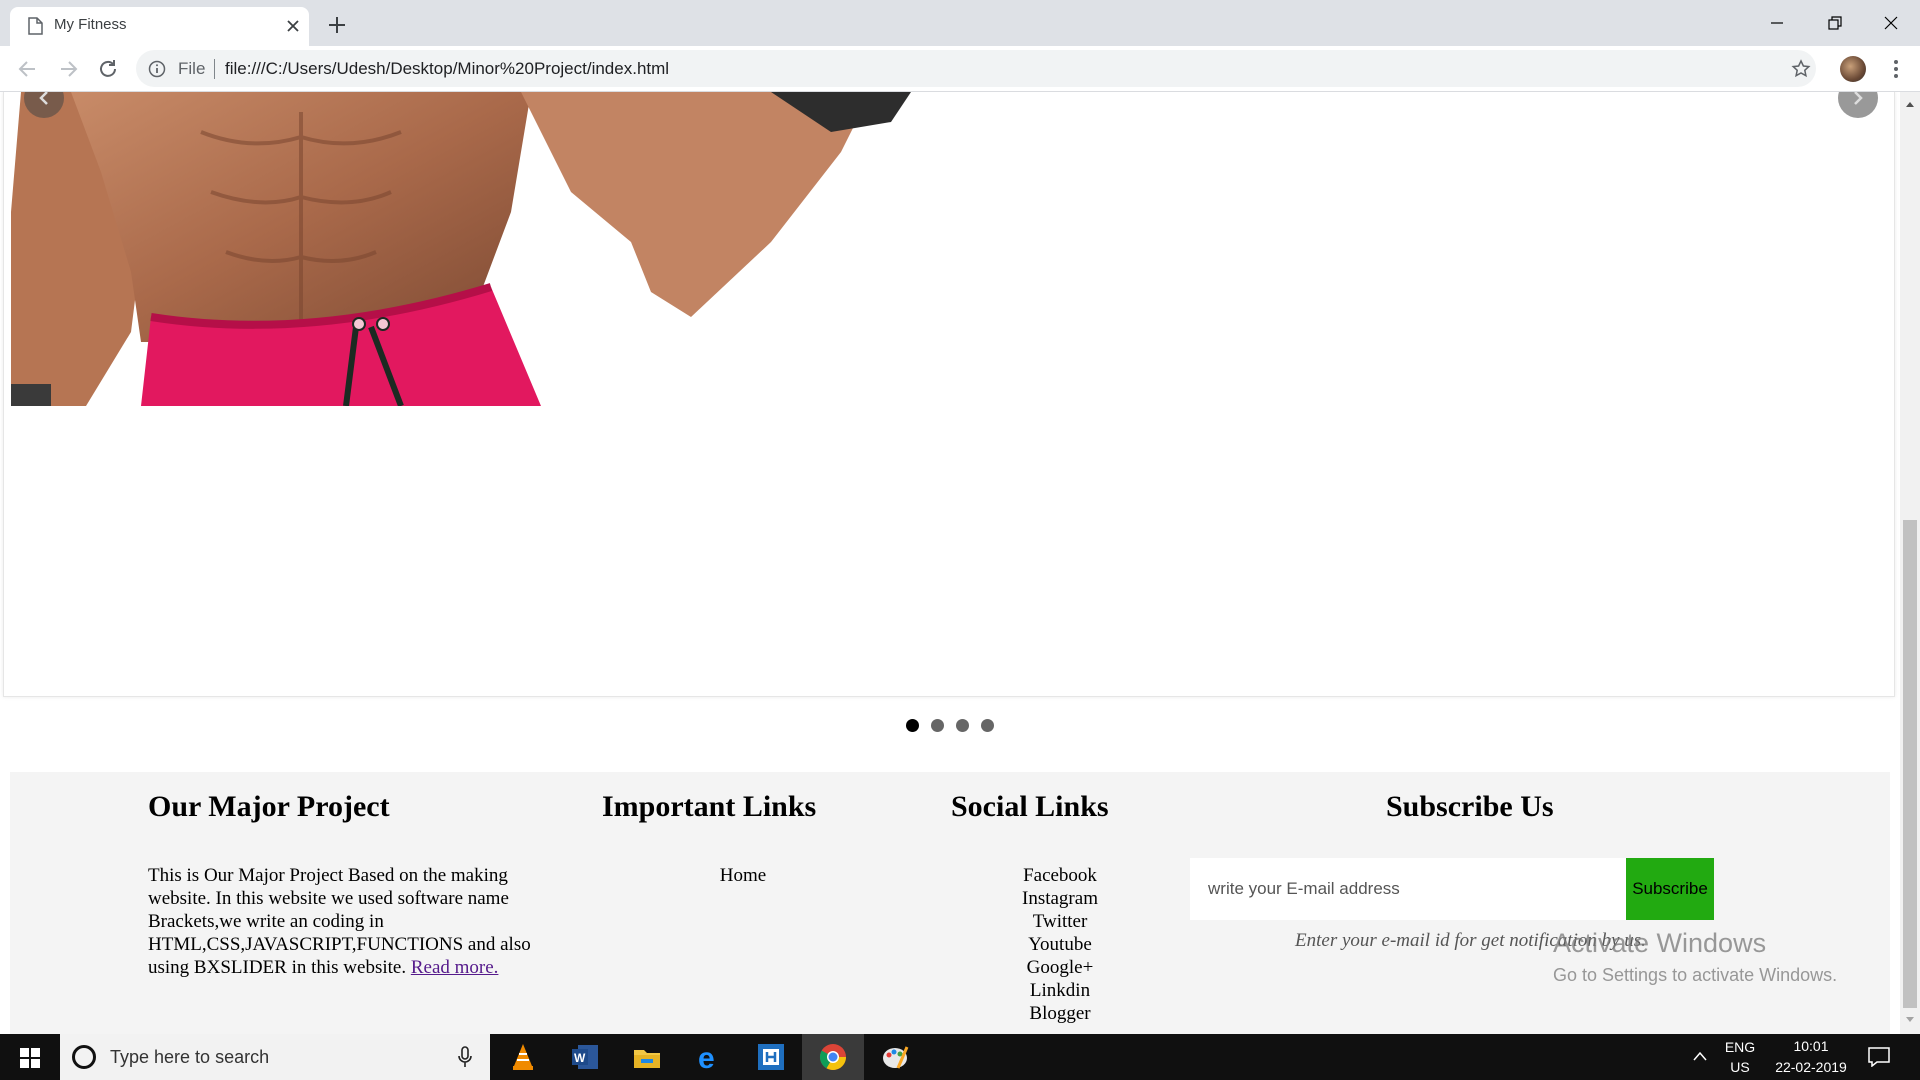  What do you see at coordinates (1060, 921) in the screenshot?
I see `link-twitter: Twitter` at bounding box center [1060, 921].